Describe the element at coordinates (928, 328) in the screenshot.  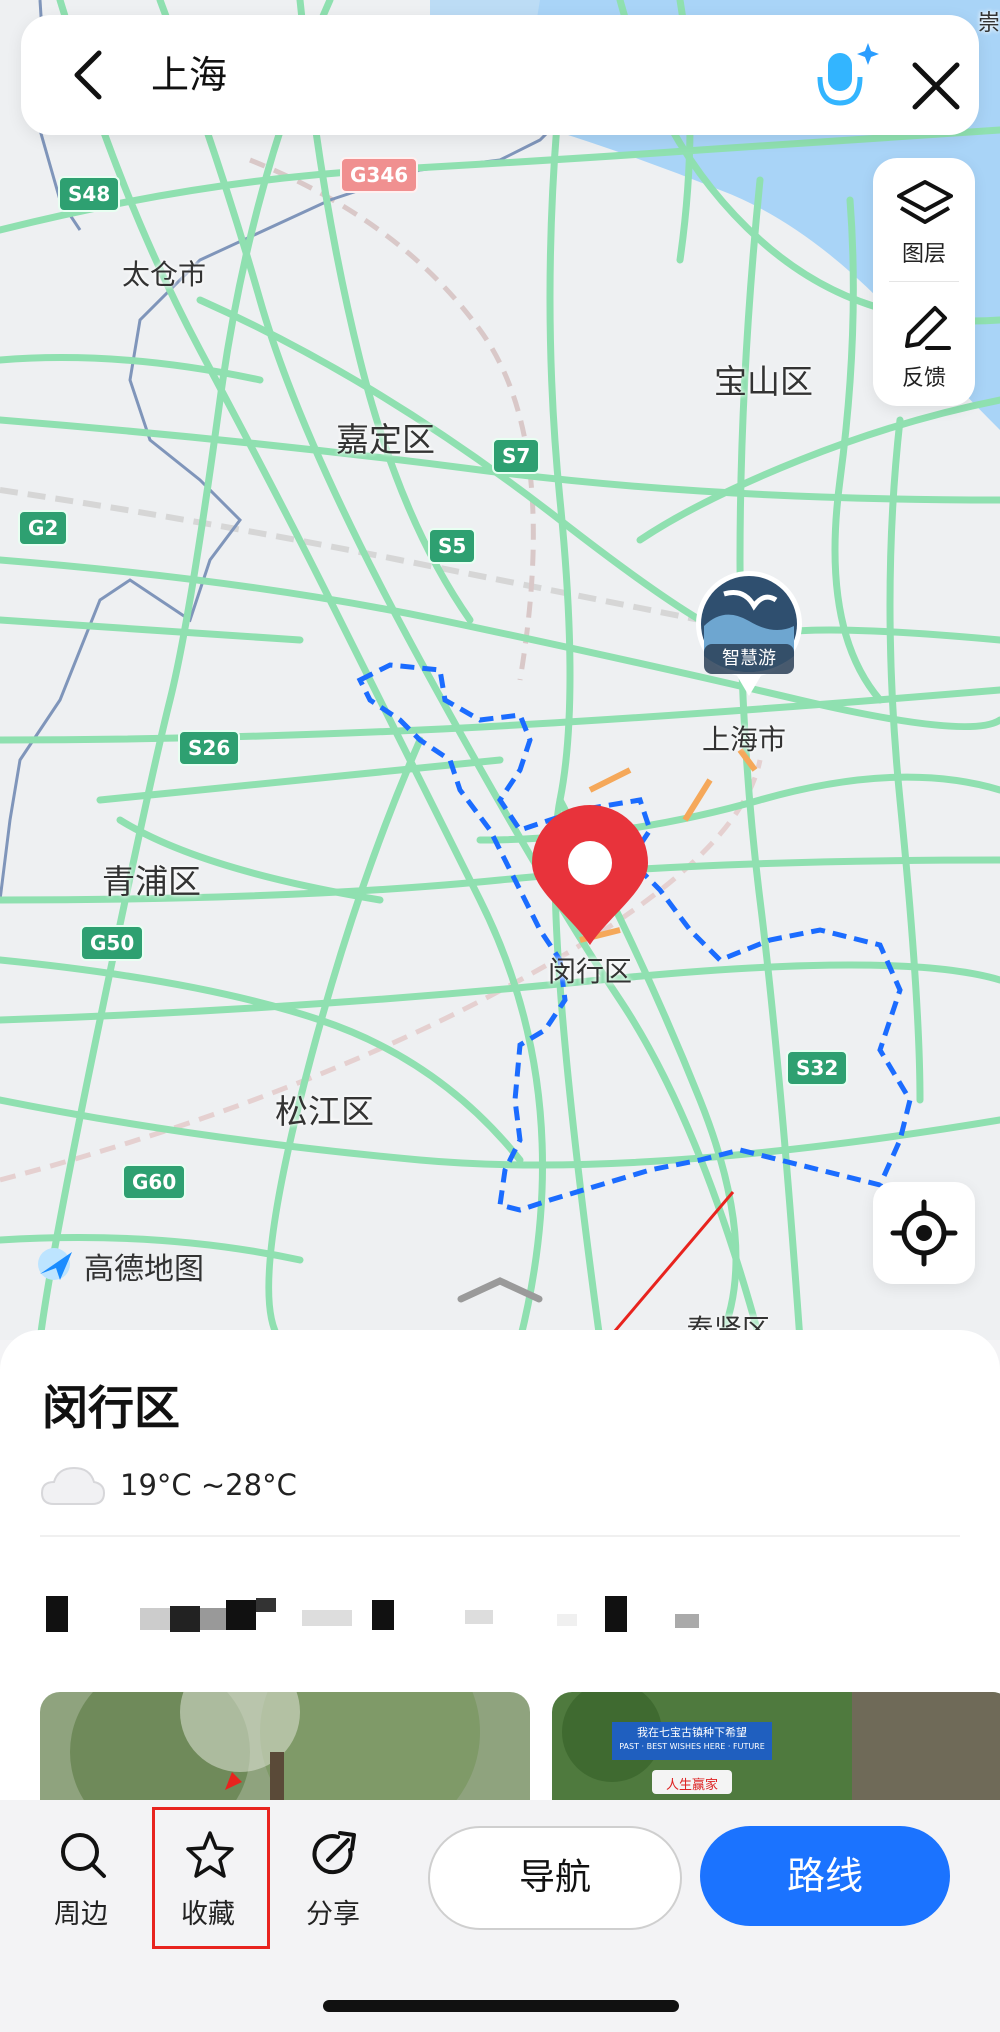
I see `edit-icon` at that location.